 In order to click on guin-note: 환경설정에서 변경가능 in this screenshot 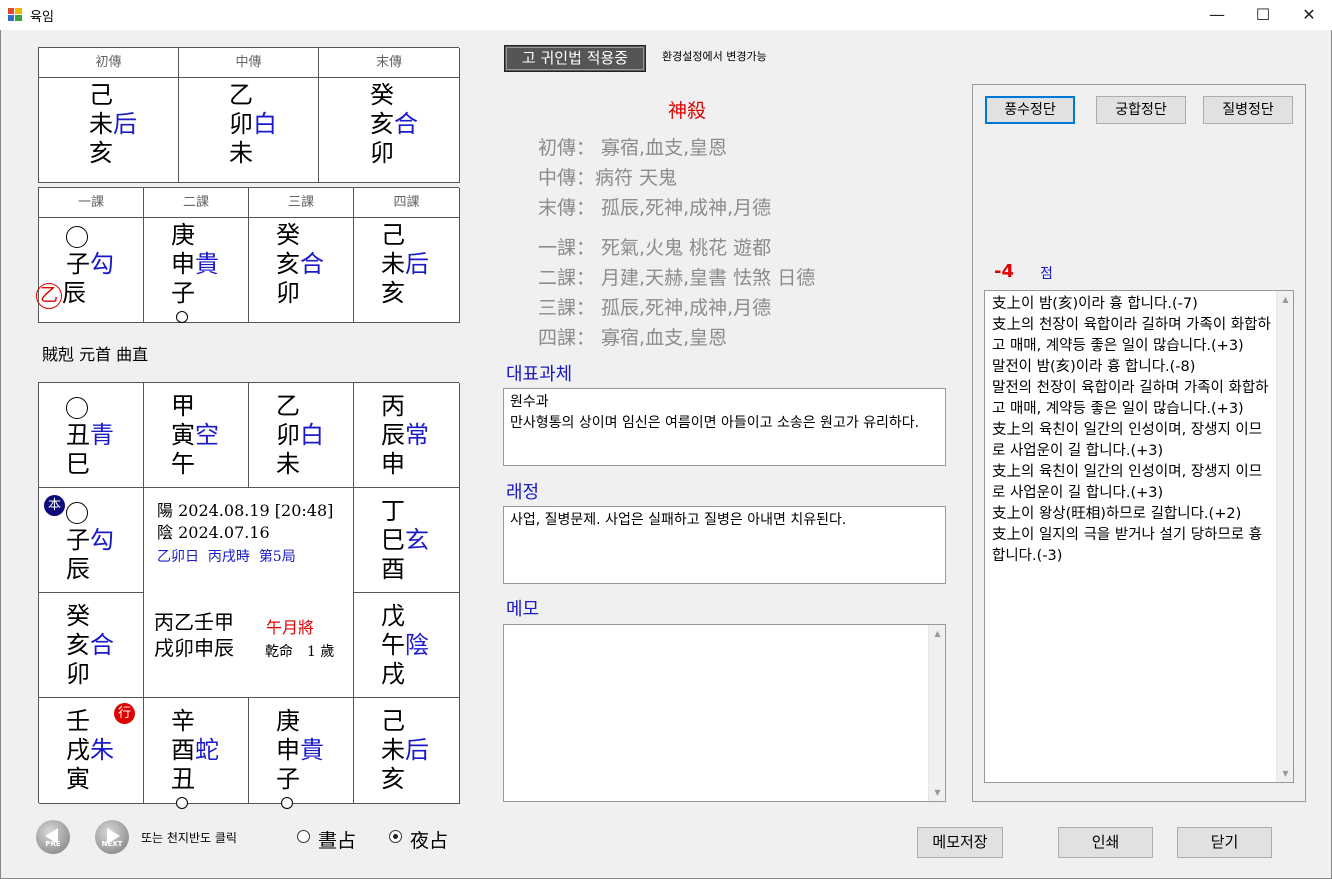, I will do `click(714, 56)`.